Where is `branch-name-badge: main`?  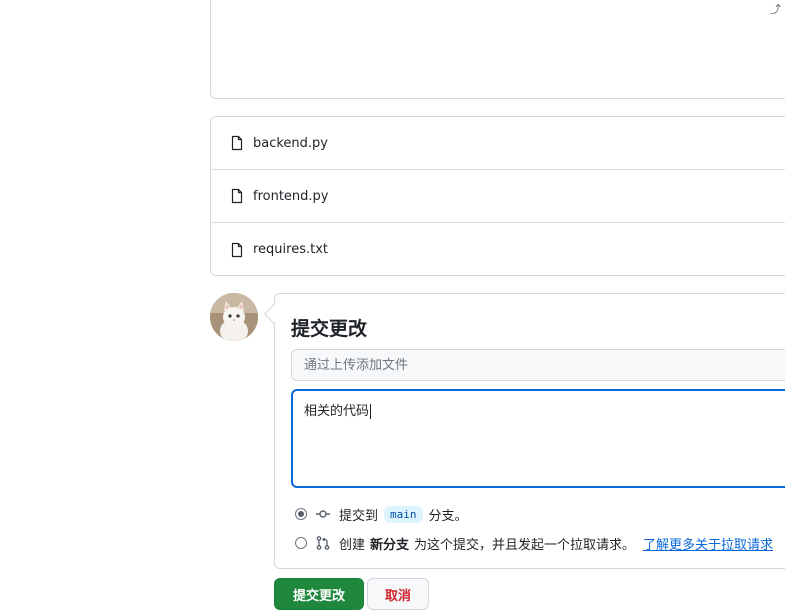 branch-name-badge: main is located at coordinates (403, 514).